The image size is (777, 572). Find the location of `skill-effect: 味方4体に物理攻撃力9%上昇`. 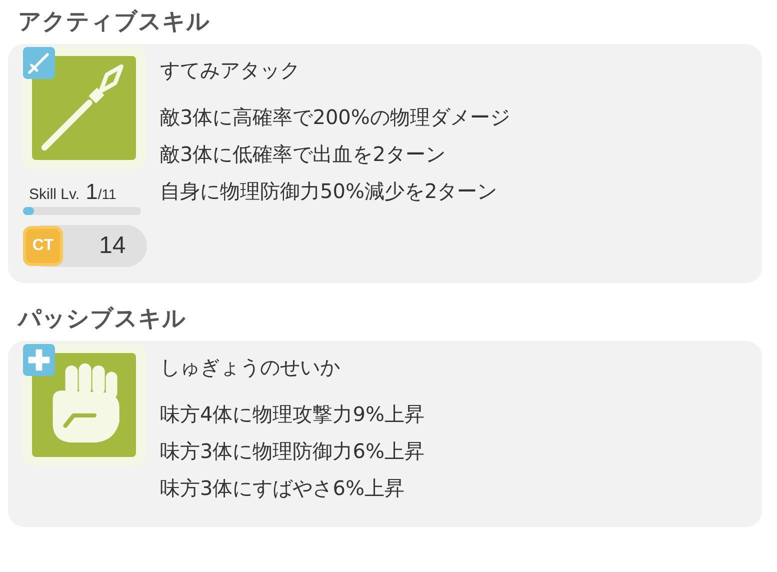

skill-effect: 味方4体に物理攻撃力9%上昇 is located at coordinates (292, 414).